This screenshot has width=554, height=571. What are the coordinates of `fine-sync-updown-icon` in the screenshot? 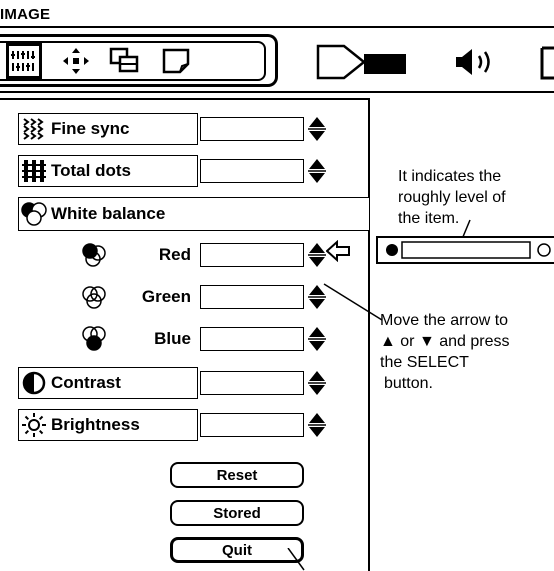 It's located at (317, 129).